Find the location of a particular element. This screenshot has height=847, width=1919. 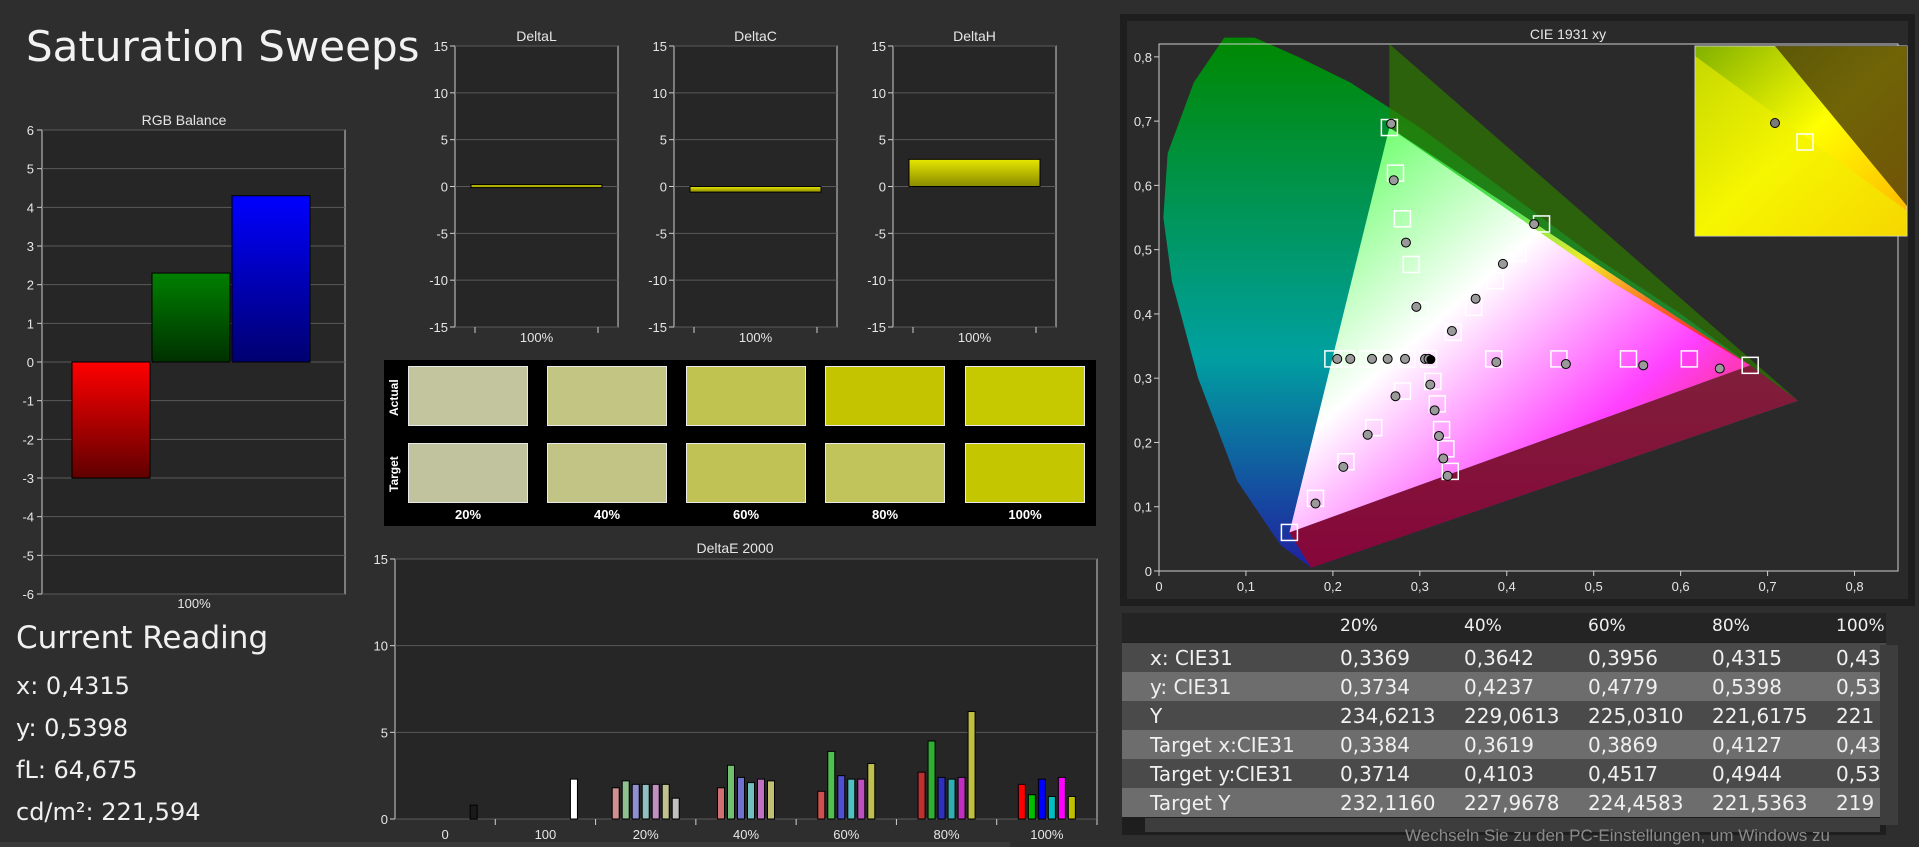

table-row-label: y: CIE31 is located at coordinates (1191, 687).